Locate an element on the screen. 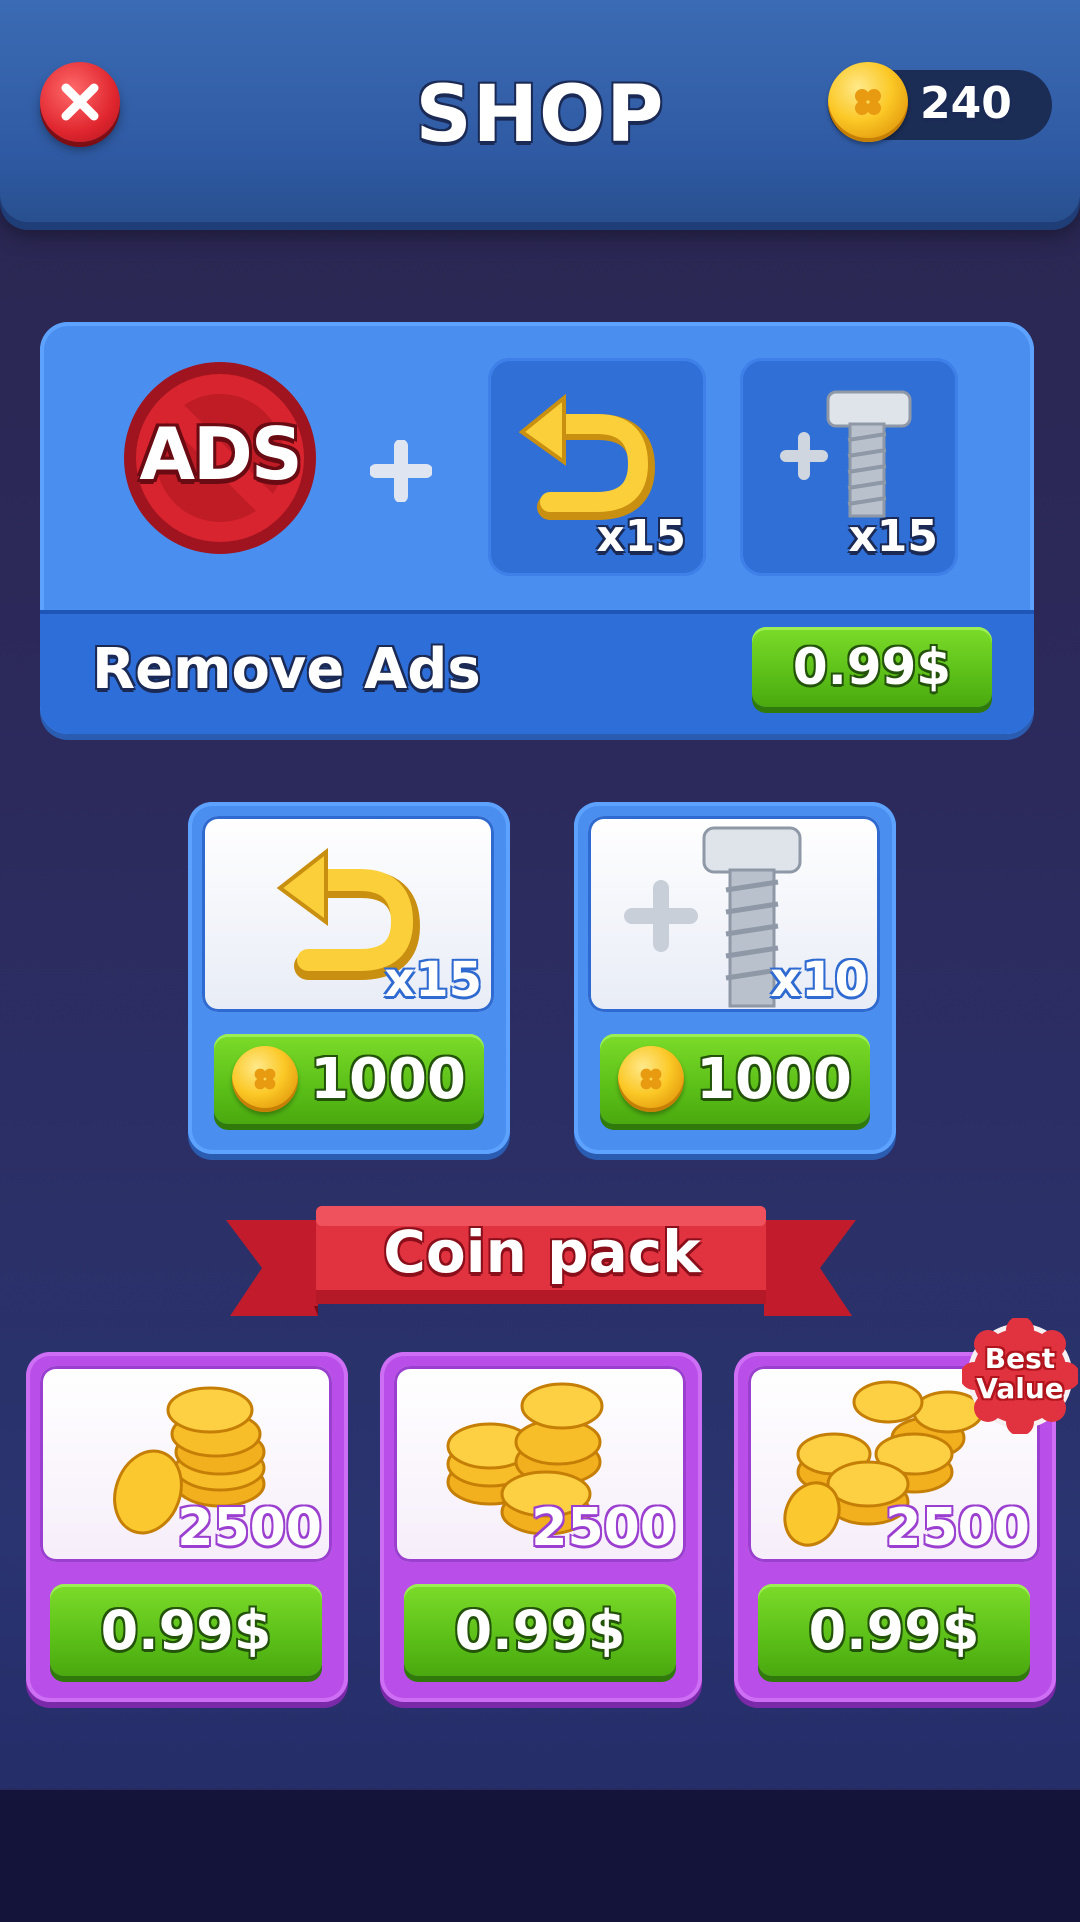  screw-item-card: x10 1000 is located at coordinates (735, 978).